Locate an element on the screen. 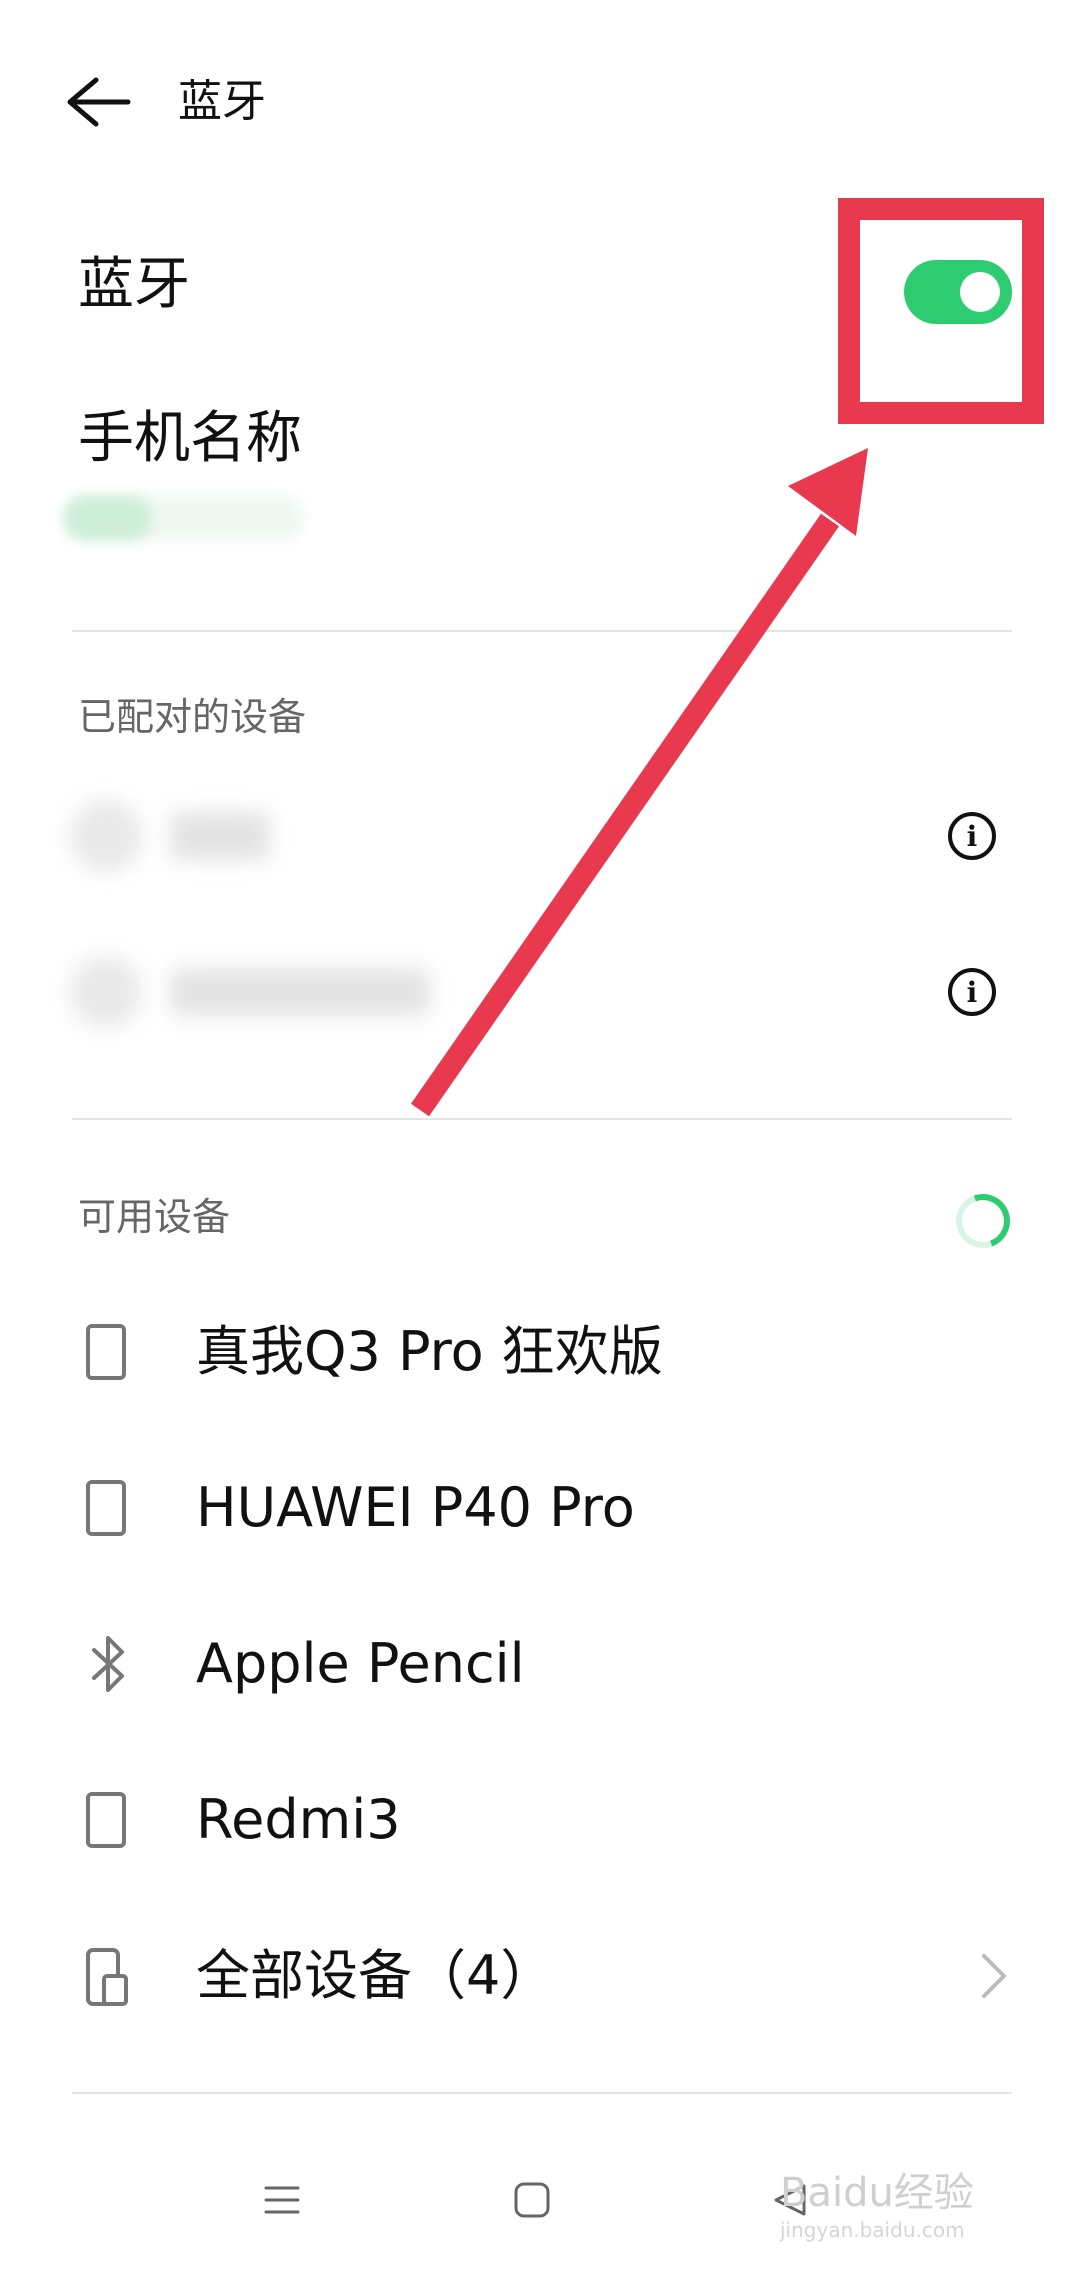 Image resolution: width=1080 pixels, height=2286 pixels. chevron-right-icon is located at coordinates (994, 1976).